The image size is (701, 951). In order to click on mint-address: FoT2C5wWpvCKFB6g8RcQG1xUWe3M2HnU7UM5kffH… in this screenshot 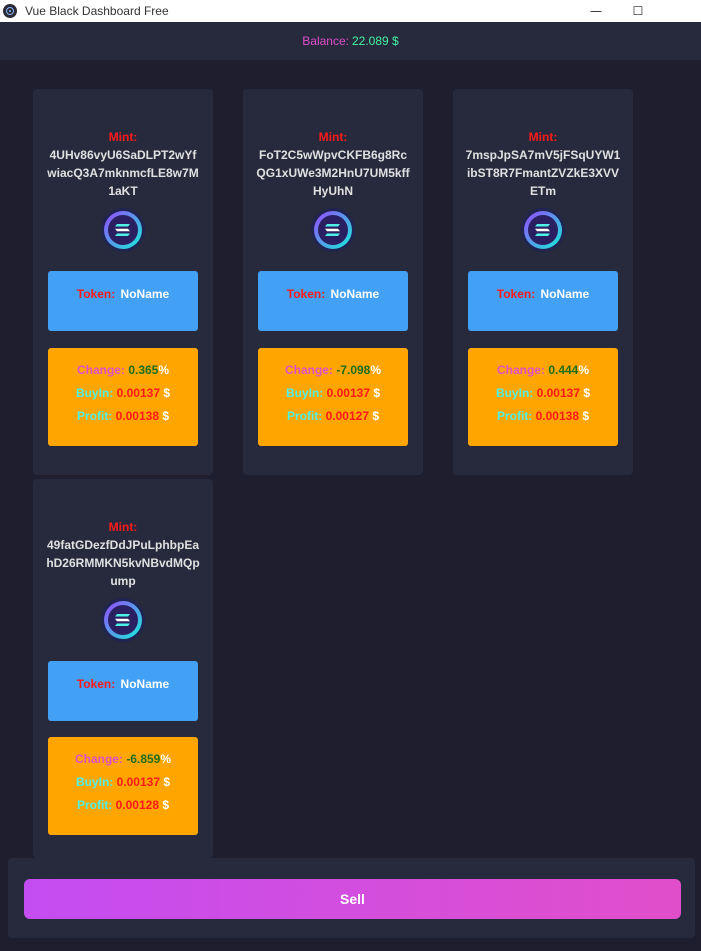, I will do `click(333, 173)`.